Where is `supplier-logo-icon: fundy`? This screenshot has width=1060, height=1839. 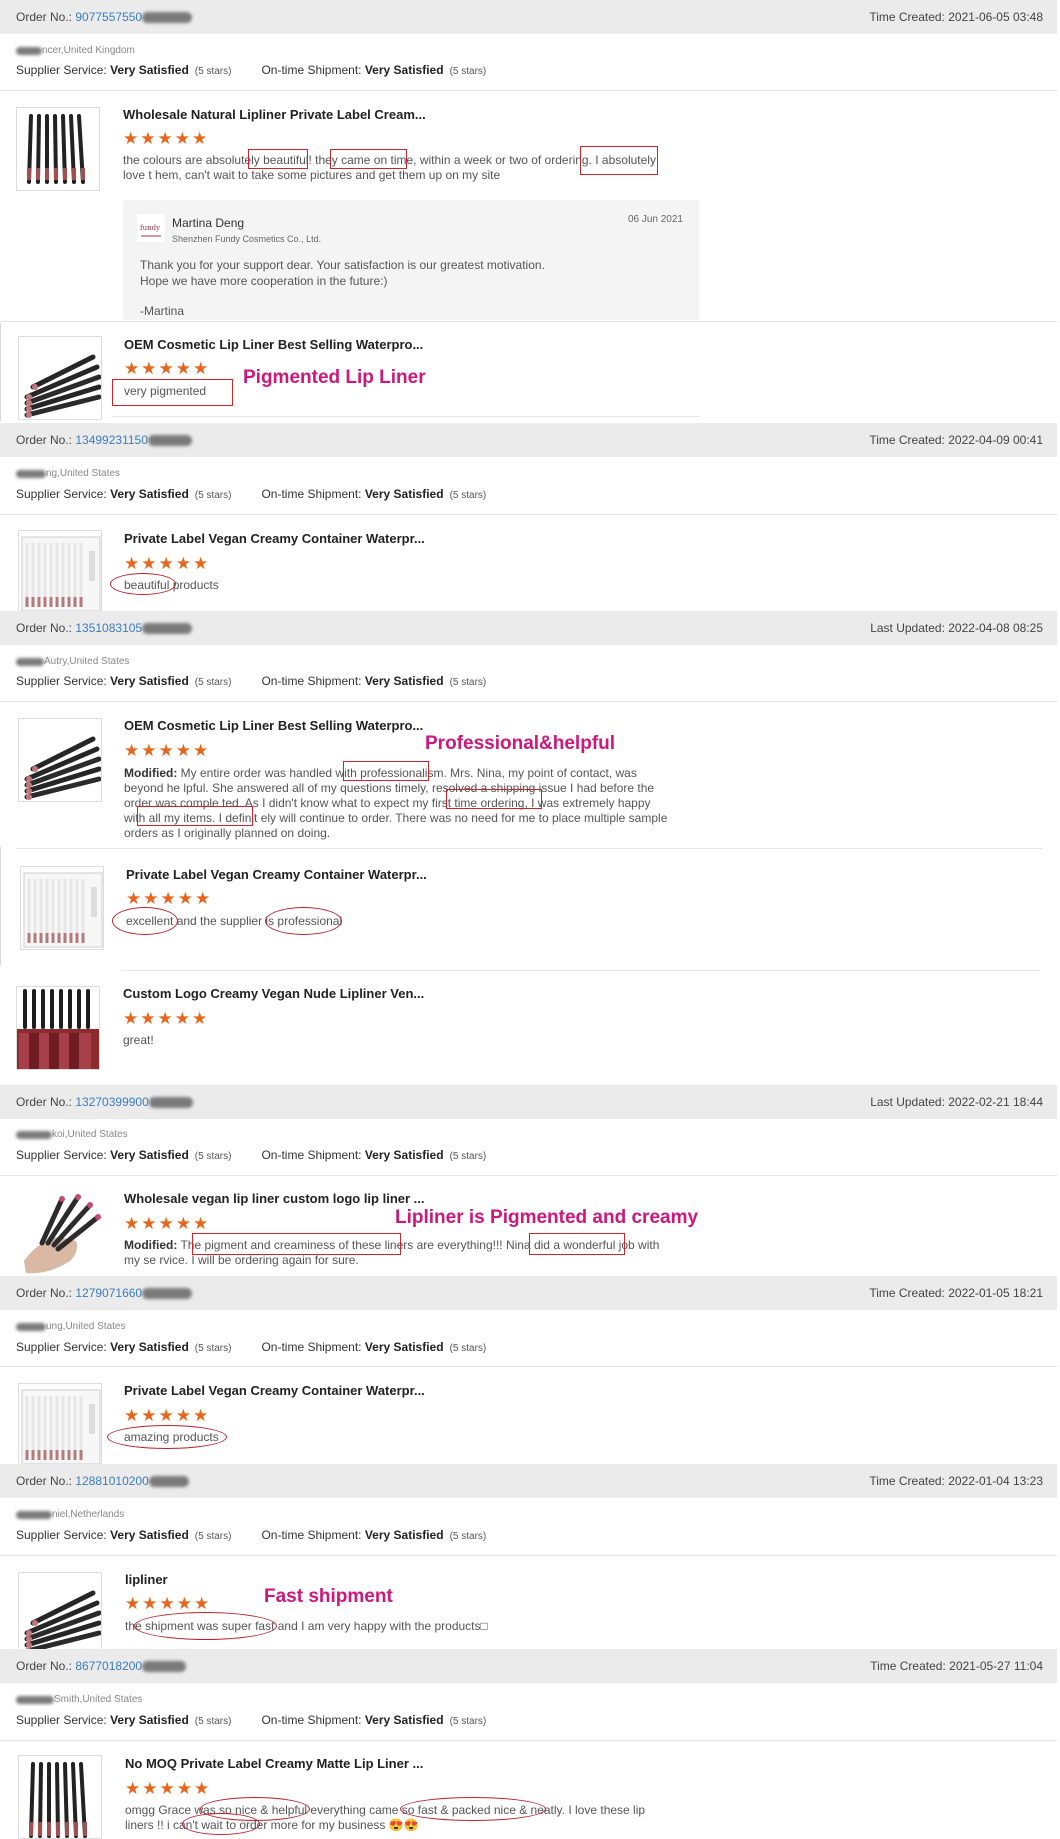
supplier-logo-icon: fundy is located at coordinates (151, 228).